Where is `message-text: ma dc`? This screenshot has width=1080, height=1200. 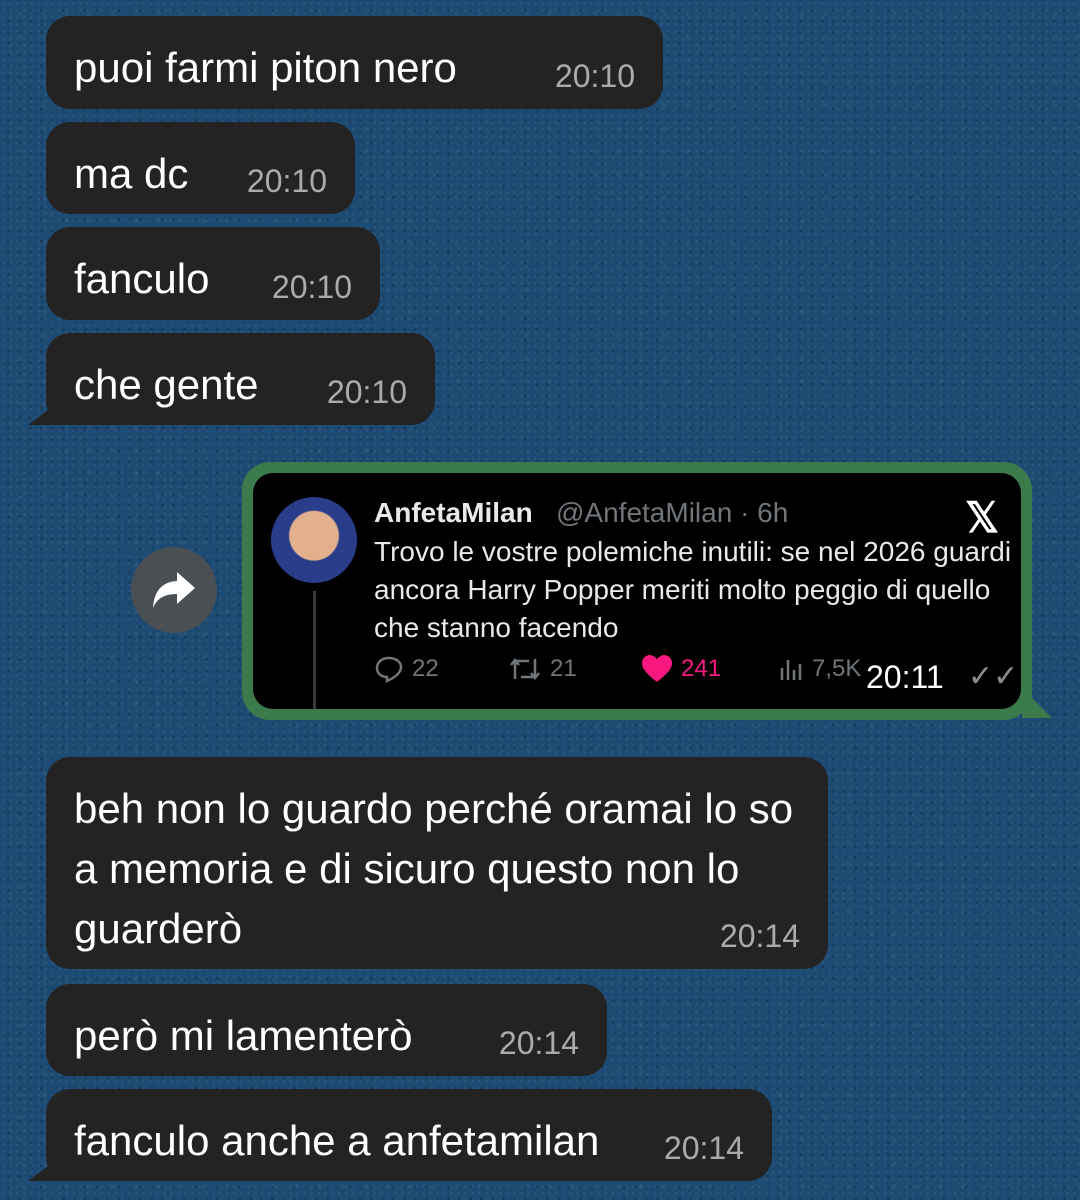
message-text: ma dc is located at coordinates (131, 173).